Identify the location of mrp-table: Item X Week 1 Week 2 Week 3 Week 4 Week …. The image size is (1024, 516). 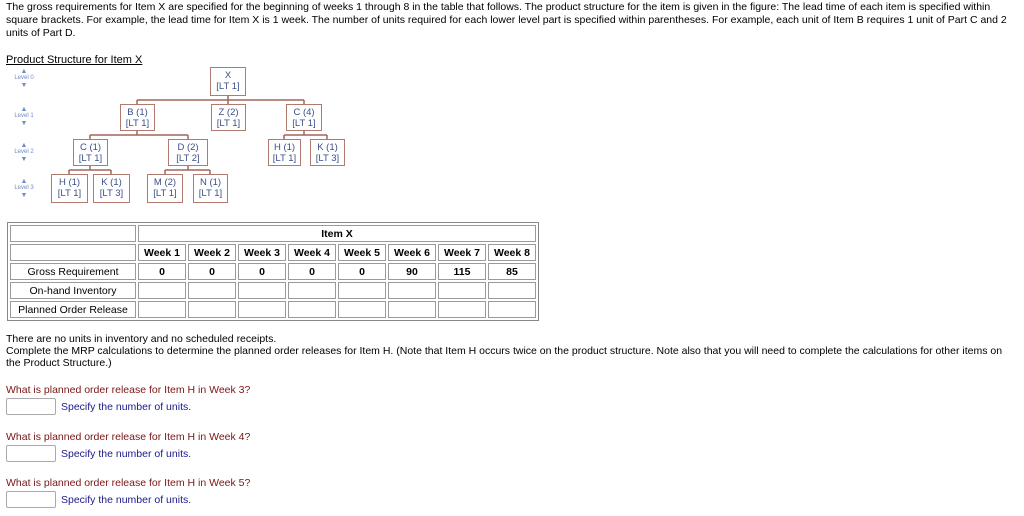
(273, 271).